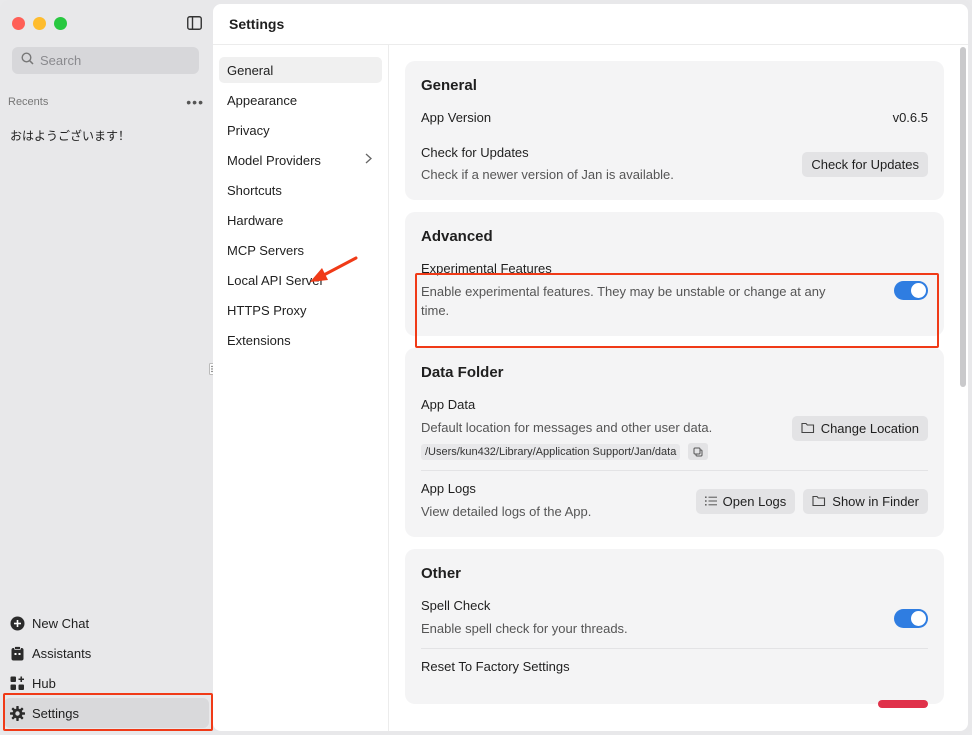  What do you see at coordinates (456, 605) in the screenshot?
I see `spell-check-title: Spell Check` at bounding box center [456, 605].